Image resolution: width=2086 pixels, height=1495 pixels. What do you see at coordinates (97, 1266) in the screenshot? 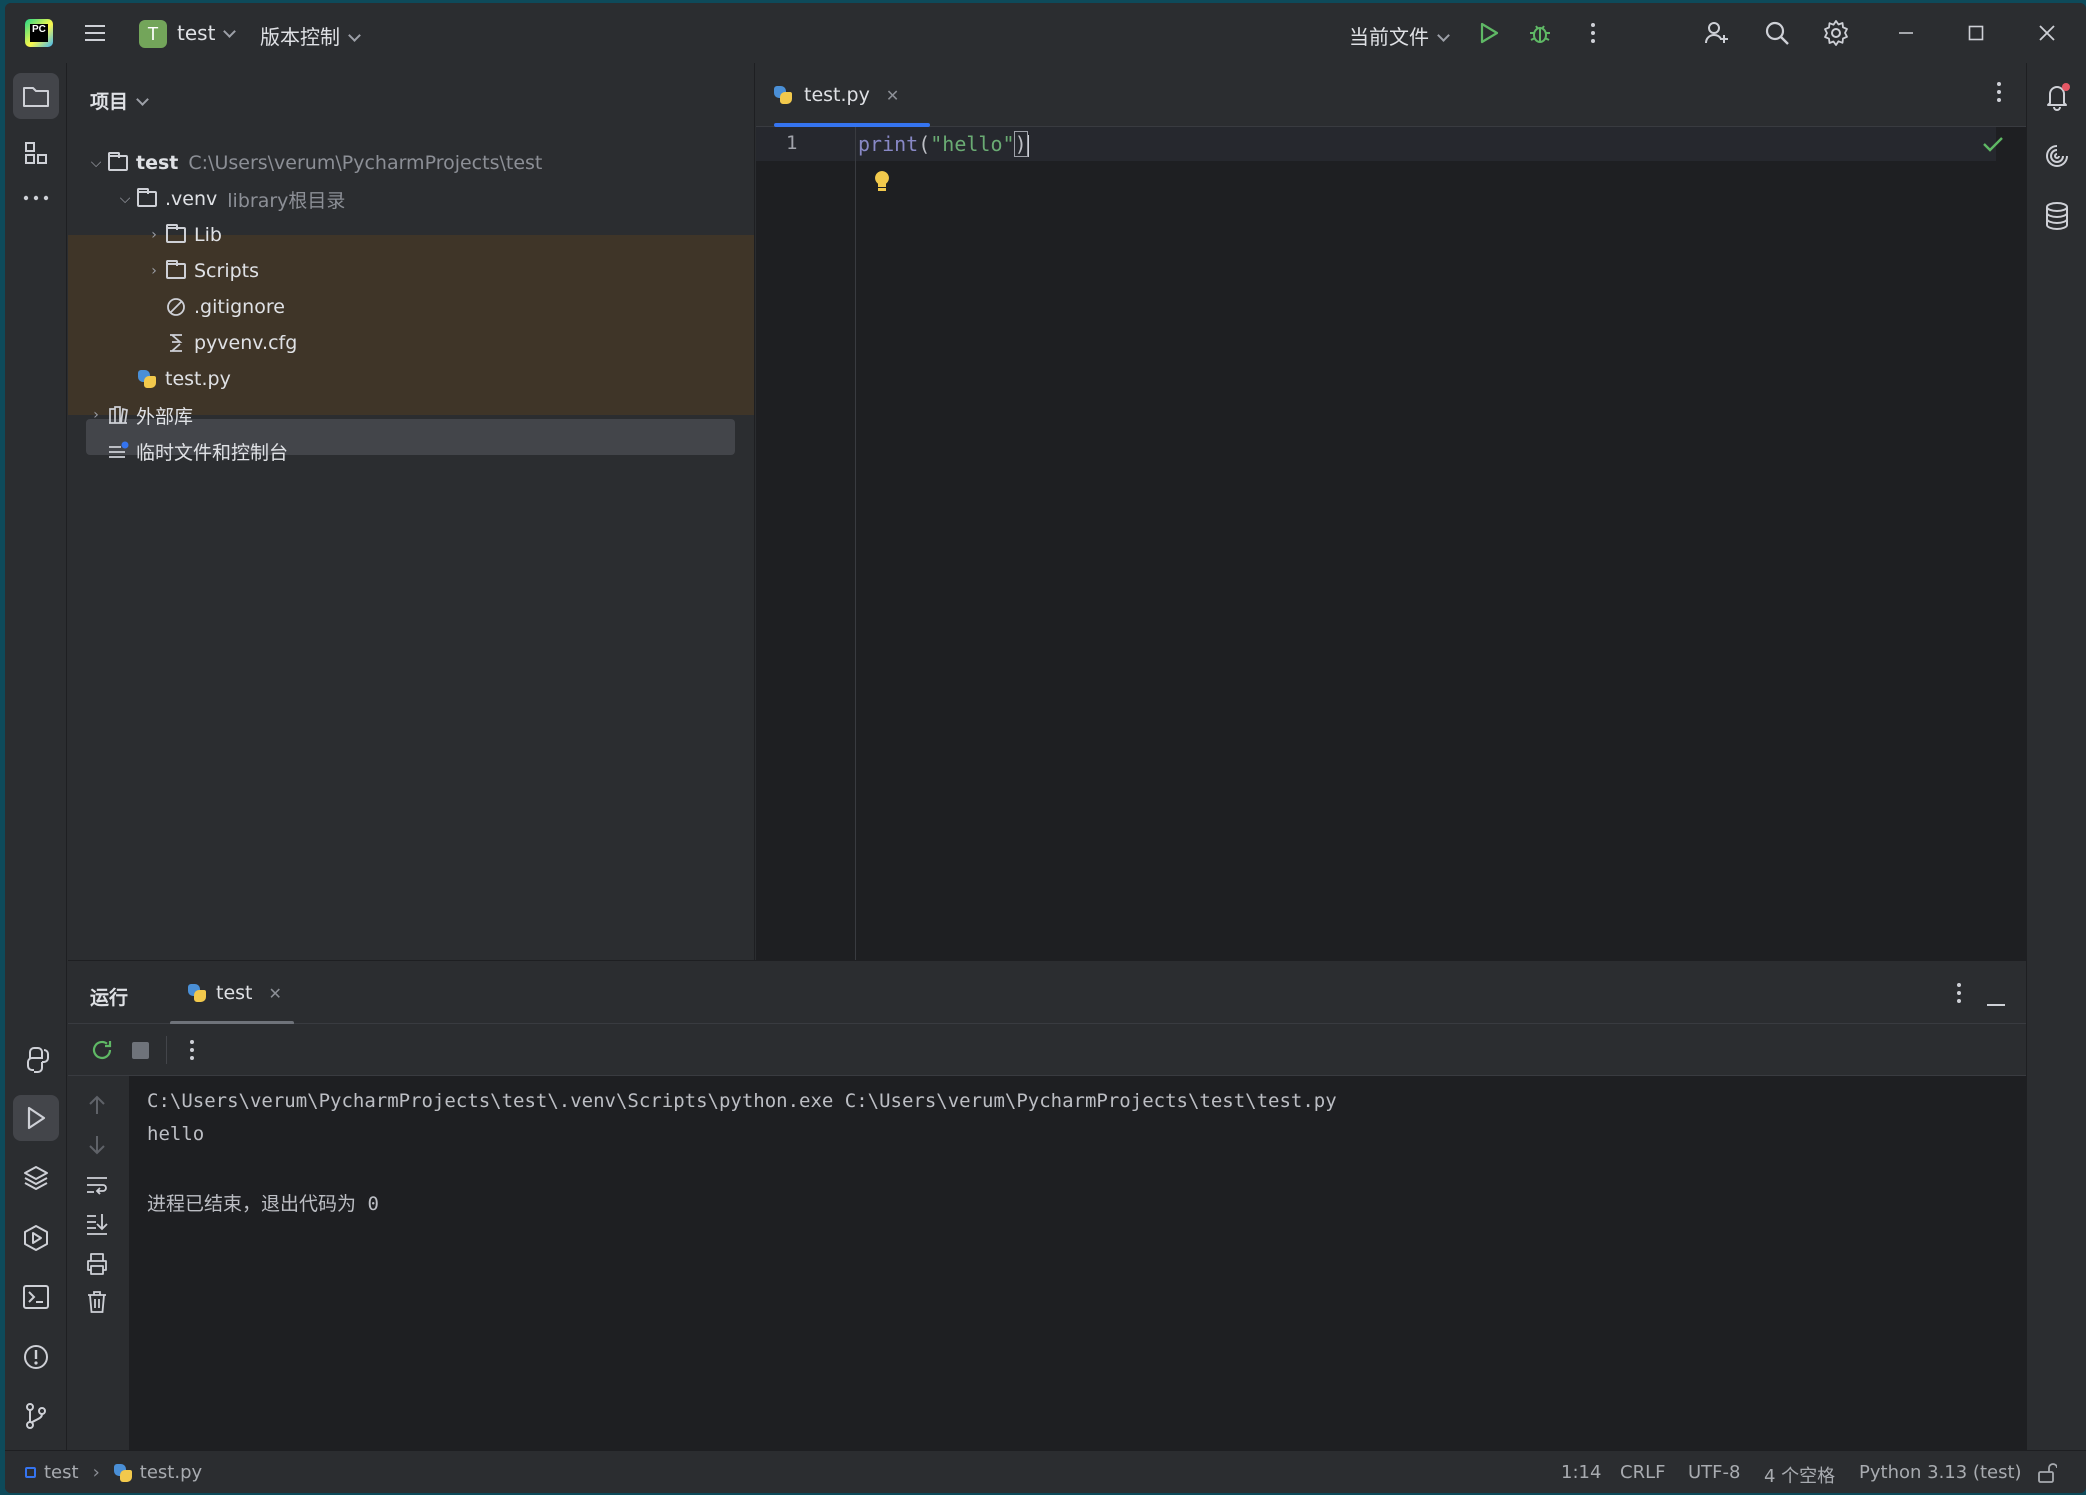
I see `print-icon` at bounding box center [97, 1266].